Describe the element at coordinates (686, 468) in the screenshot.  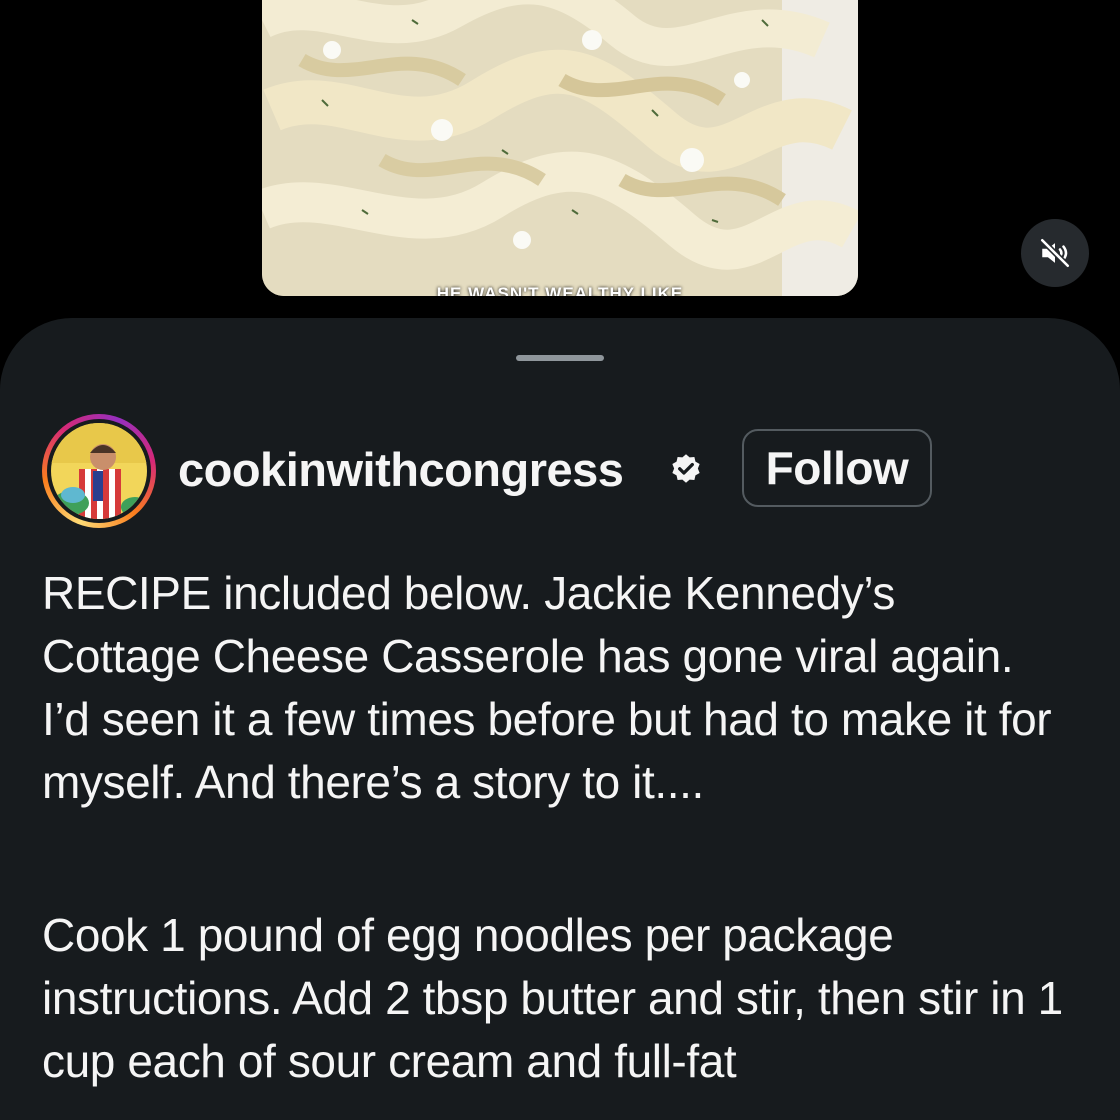
I see `verified-badge-icon` at that location.